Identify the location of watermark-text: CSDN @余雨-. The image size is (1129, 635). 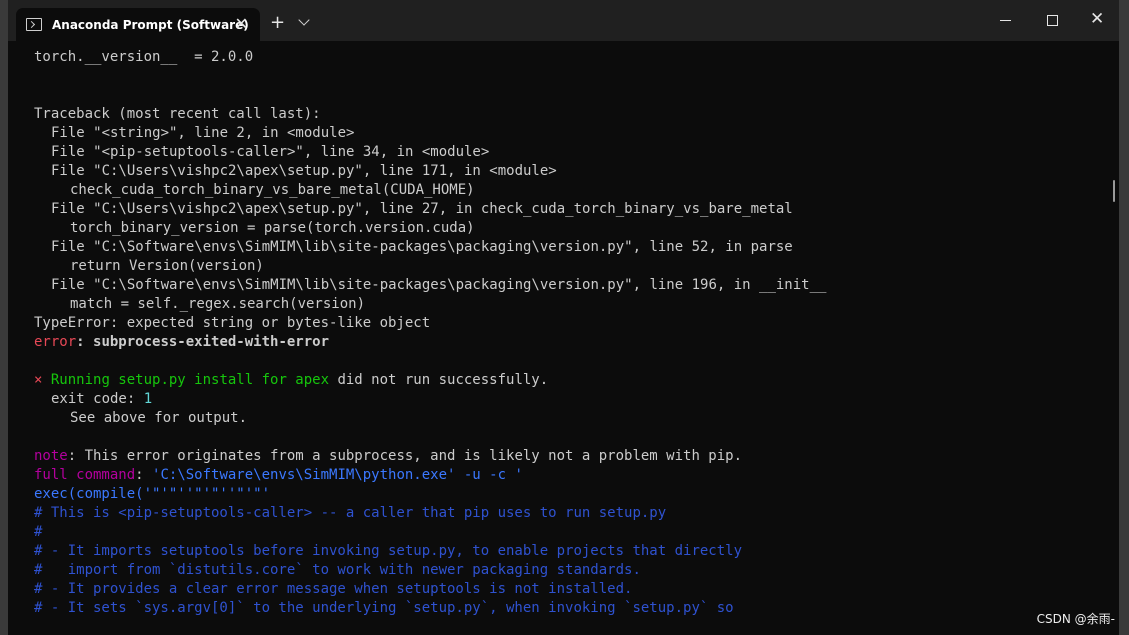
(1075, 619).